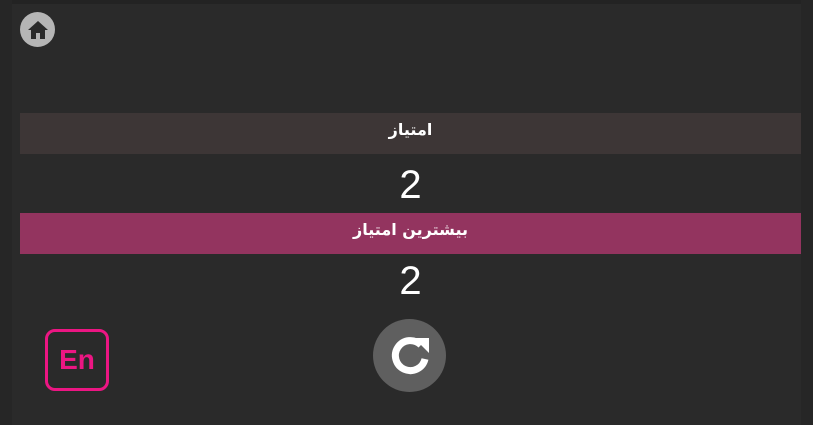  What do you see at coordinates (410, 129) in the screenshot?
I see `score-label: امتیاز` at bounding box center [410, 129].